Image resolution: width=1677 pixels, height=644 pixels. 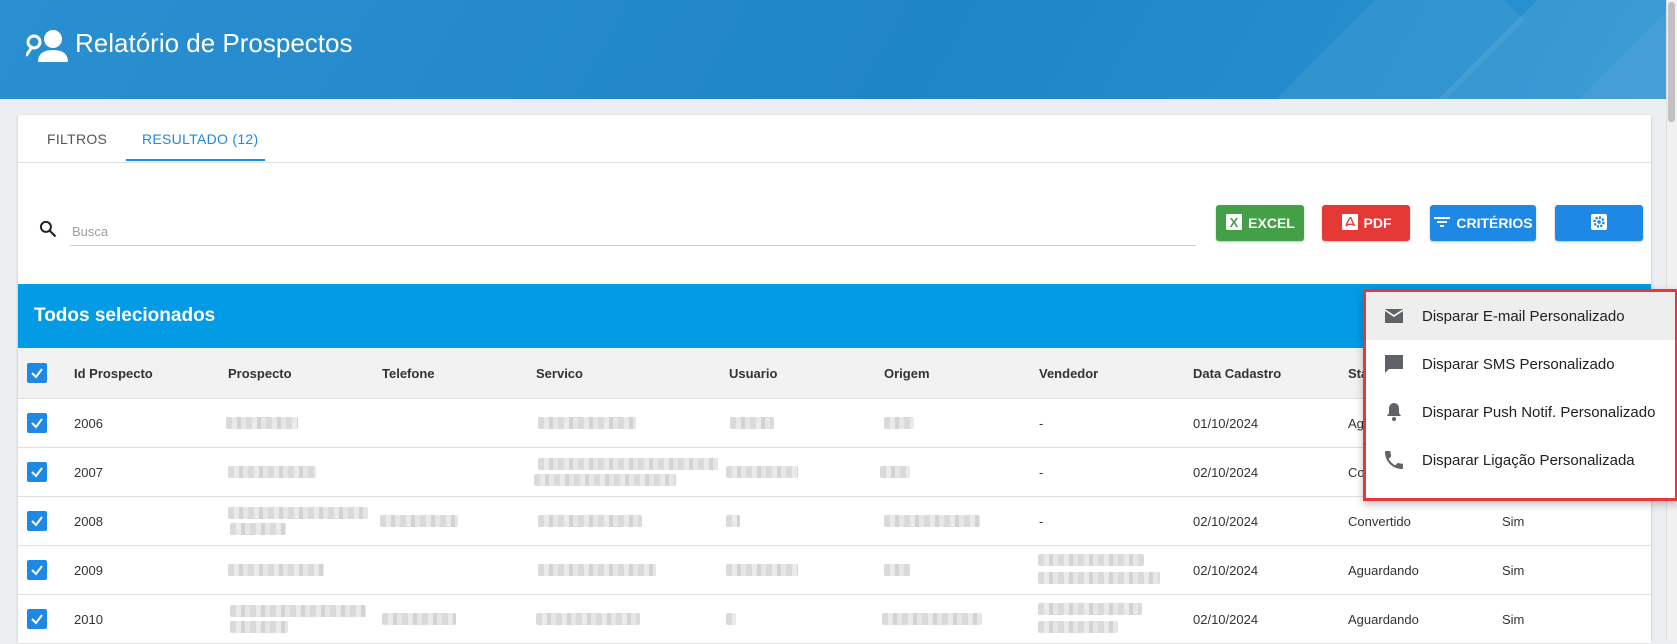 What do you see at coordinates (834, 521) in the screenshot?
I see `table-row: 2008 - 02/10/2024 Convertido Sim` at bounding box center [834, 521].